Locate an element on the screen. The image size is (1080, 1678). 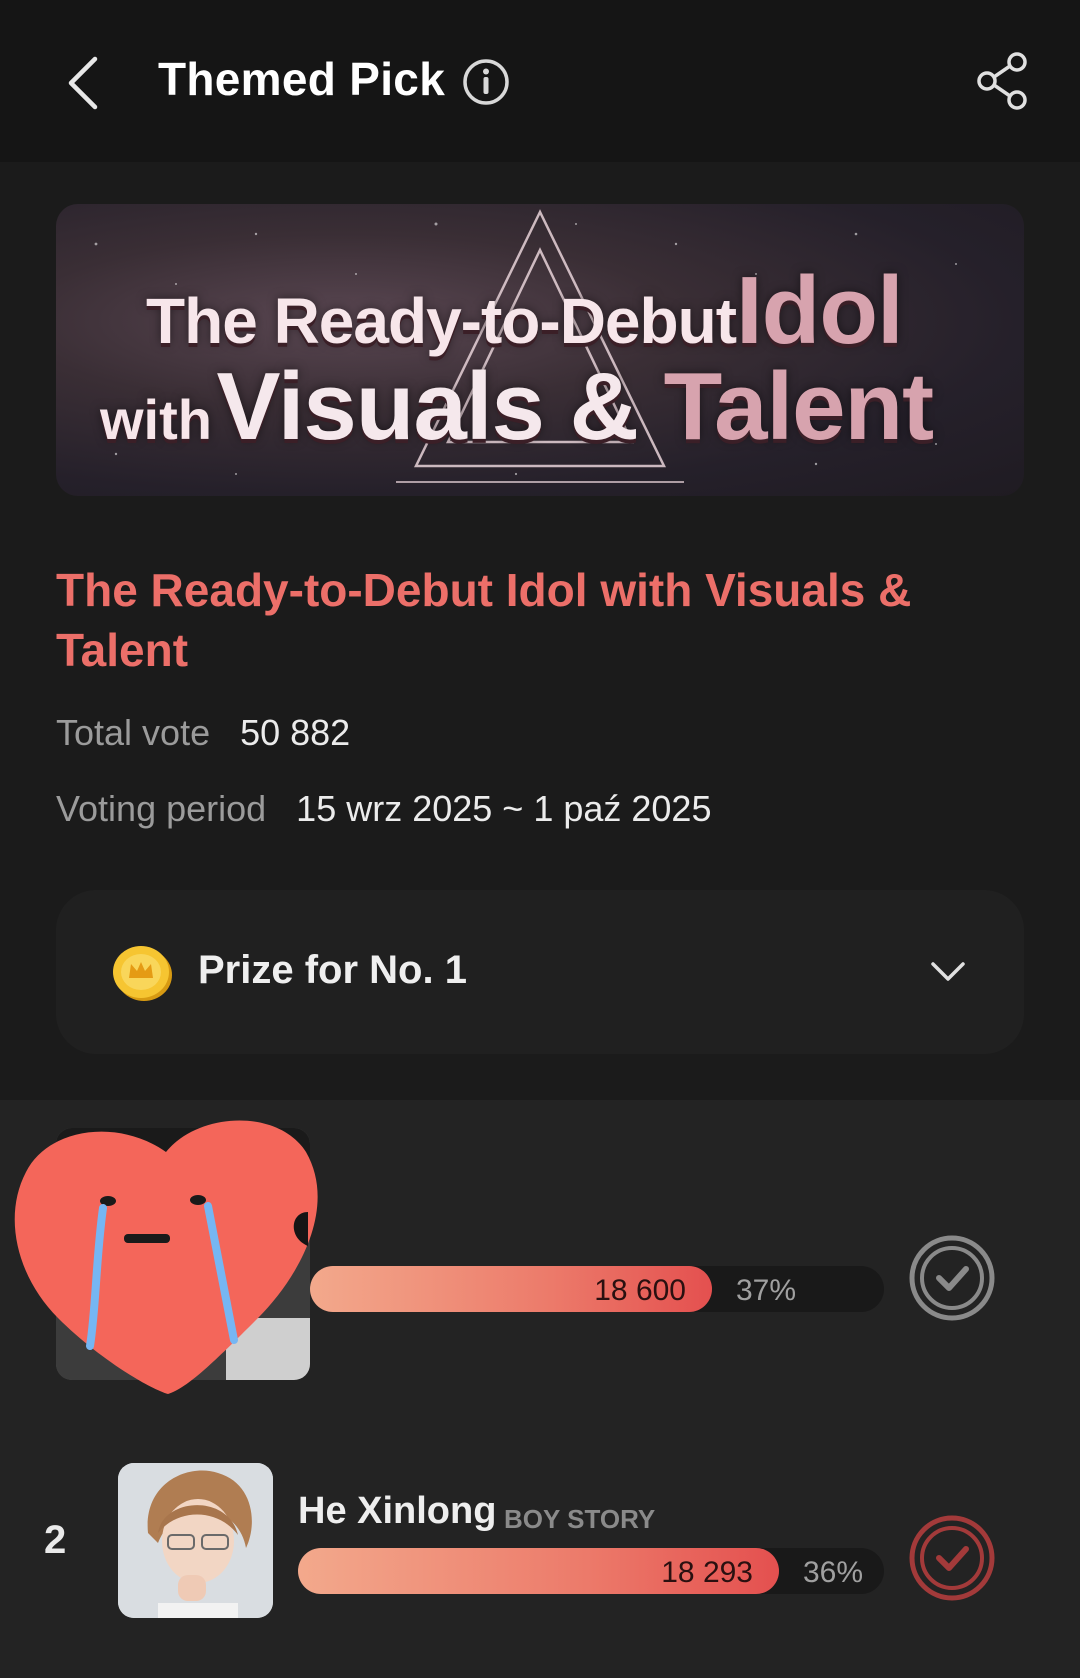
voting-period-row: Voting period 15 wrz 2025 ~ 1 paź 2025 is located at coordinates (383, 809).